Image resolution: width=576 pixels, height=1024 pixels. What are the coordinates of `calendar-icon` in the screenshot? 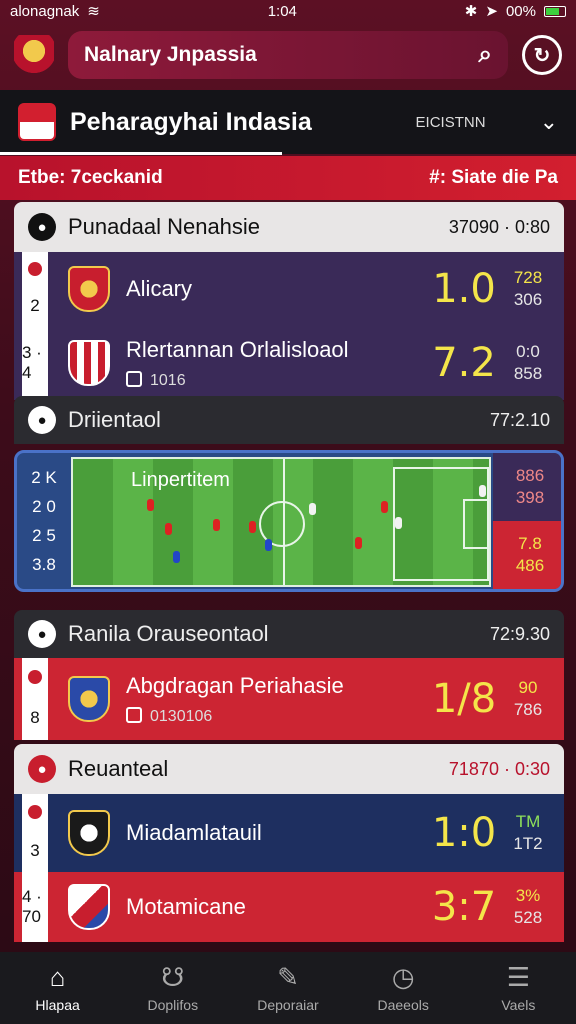 It's located at (134, 714).